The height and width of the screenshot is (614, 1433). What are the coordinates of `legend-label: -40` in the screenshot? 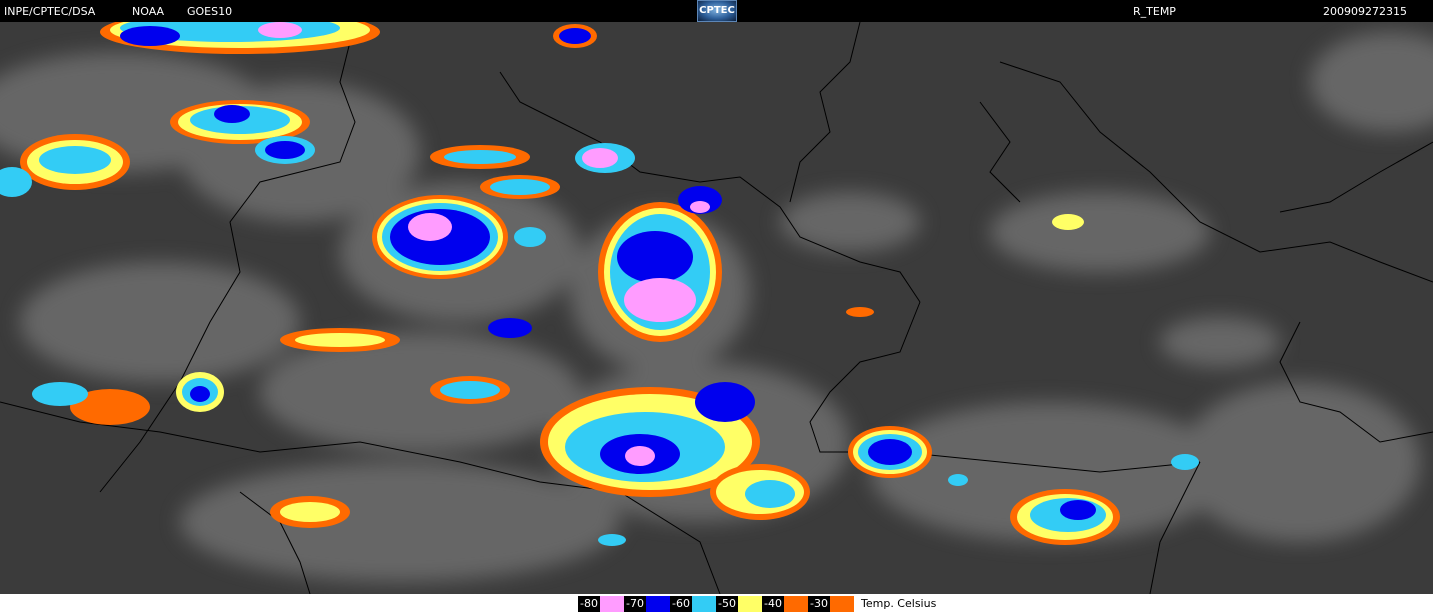 It's located at (773, 604).